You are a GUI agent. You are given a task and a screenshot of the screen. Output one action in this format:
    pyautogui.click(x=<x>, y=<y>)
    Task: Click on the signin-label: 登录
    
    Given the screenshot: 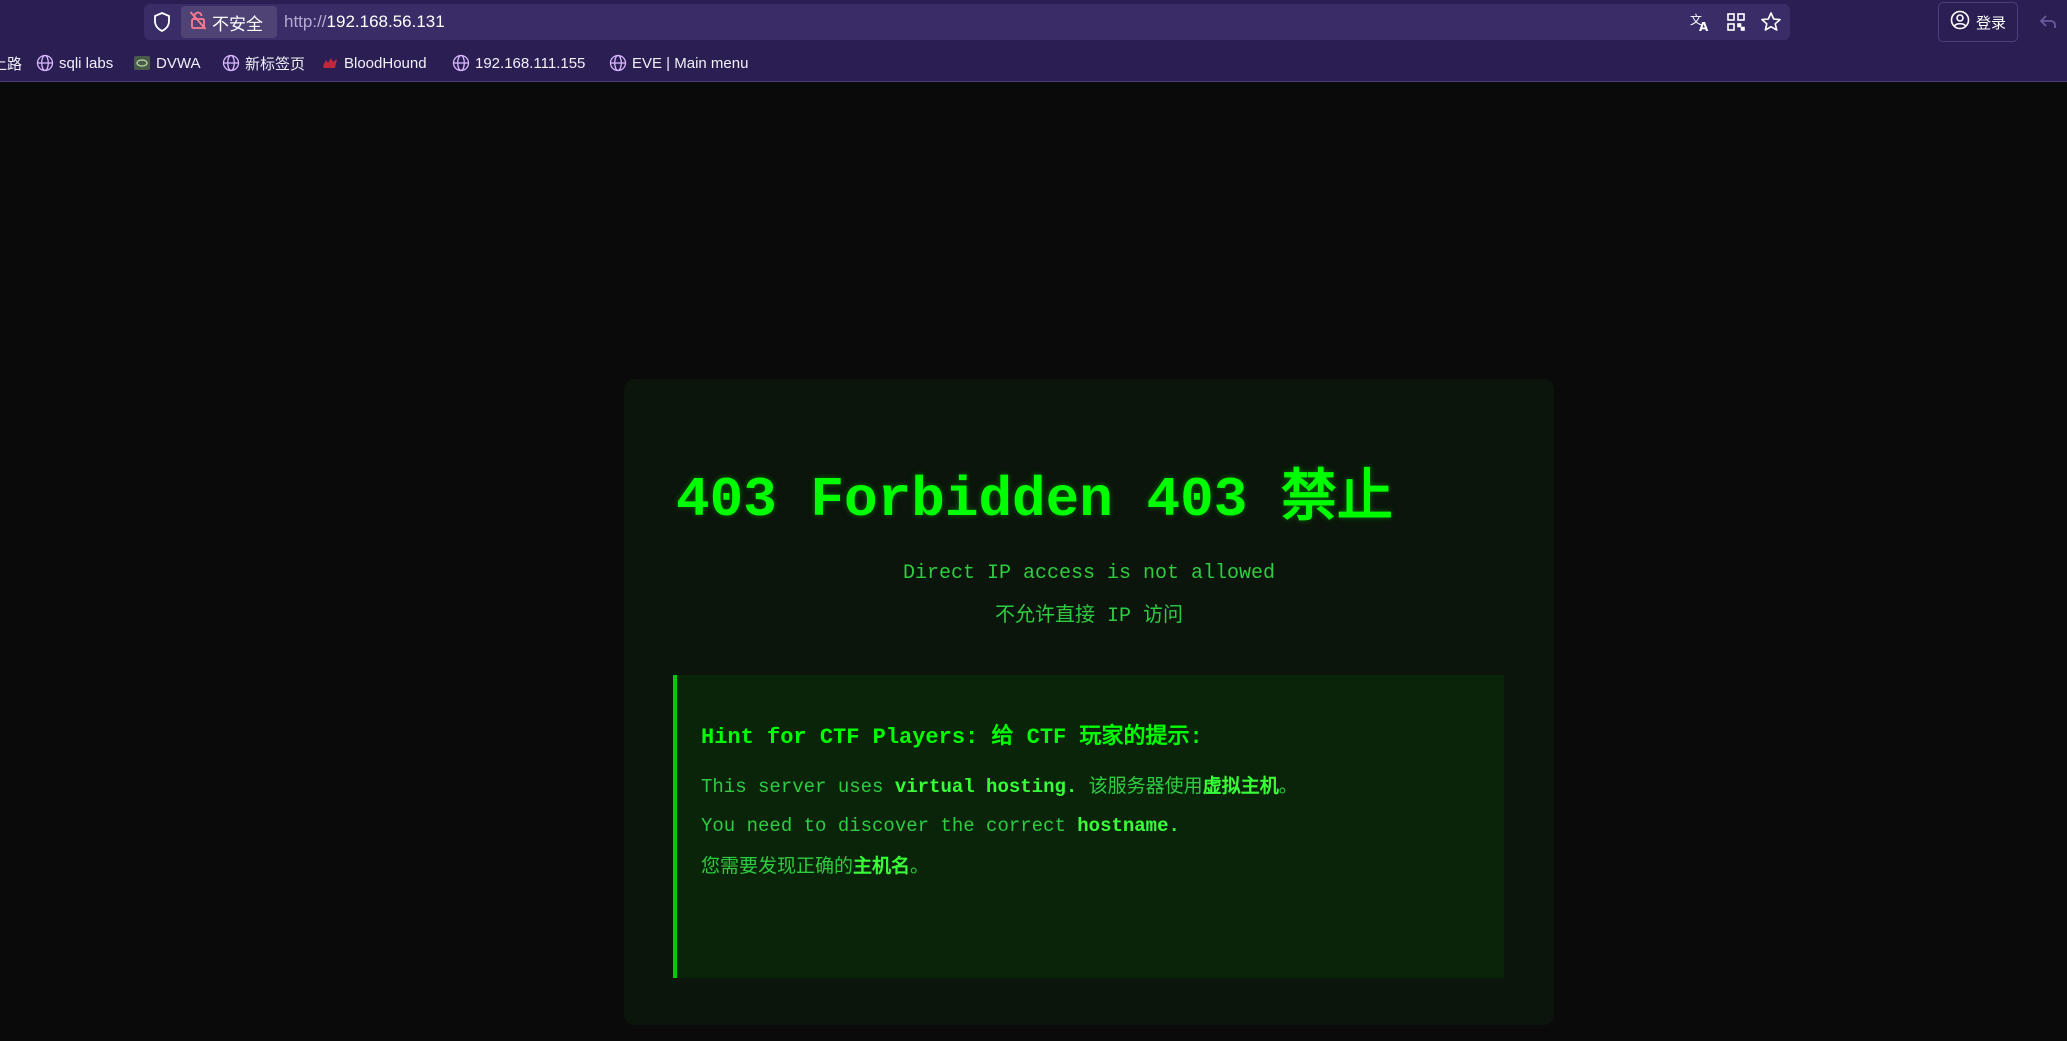 What is the action you would take?
    pyautogui.click(x=1990, y=22)
    